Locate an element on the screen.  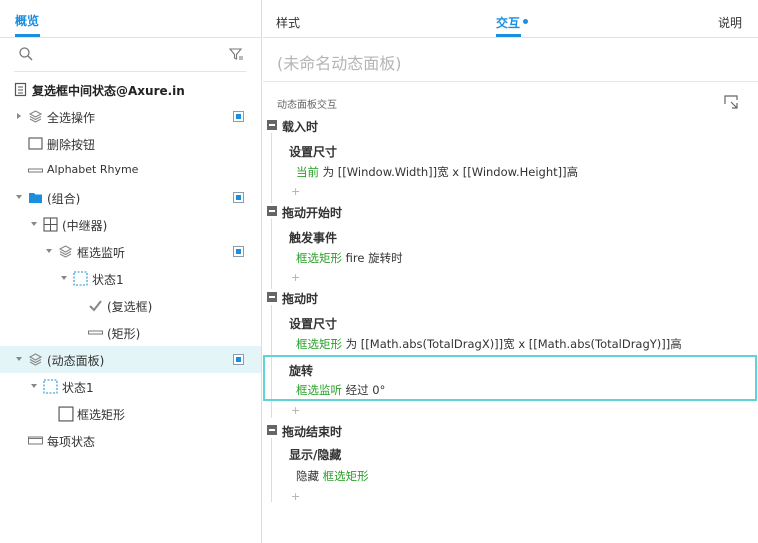
tree-item-label: (中继器) is located at coordinates (85, 226).